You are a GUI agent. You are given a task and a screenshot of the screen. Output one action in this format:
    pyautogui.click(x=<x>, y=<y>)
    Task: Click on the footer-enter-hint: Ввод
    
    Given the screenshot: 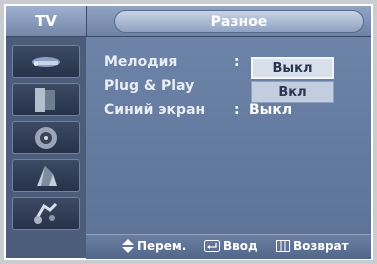 What is the action you would take?
    pyautogui.click(x=231, y=246)
    